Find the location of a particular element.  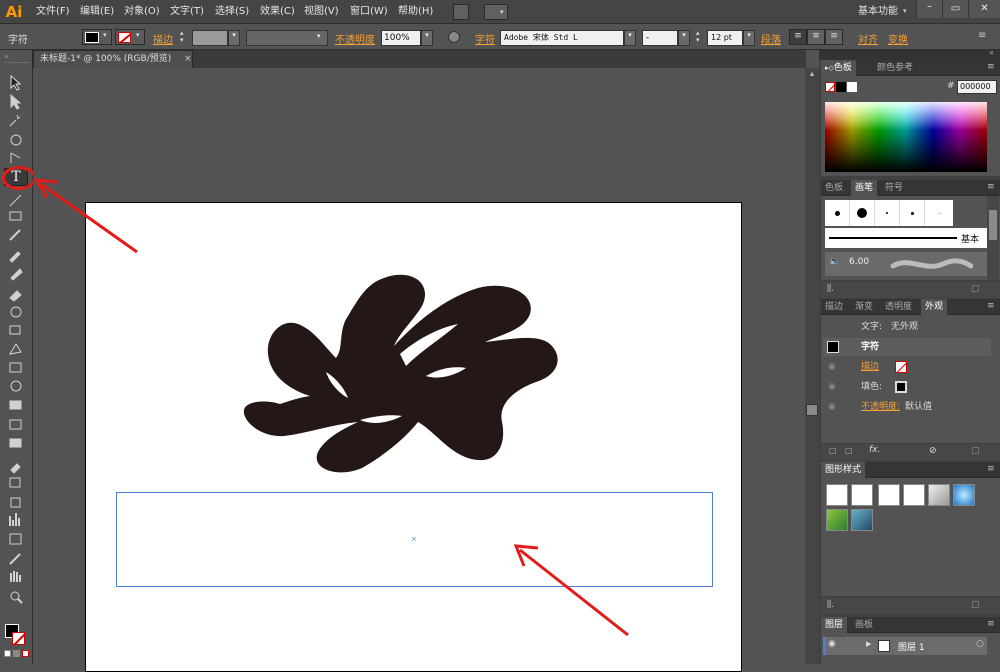

appearance-char-row: 字符 is located at coordinates (907, 347).